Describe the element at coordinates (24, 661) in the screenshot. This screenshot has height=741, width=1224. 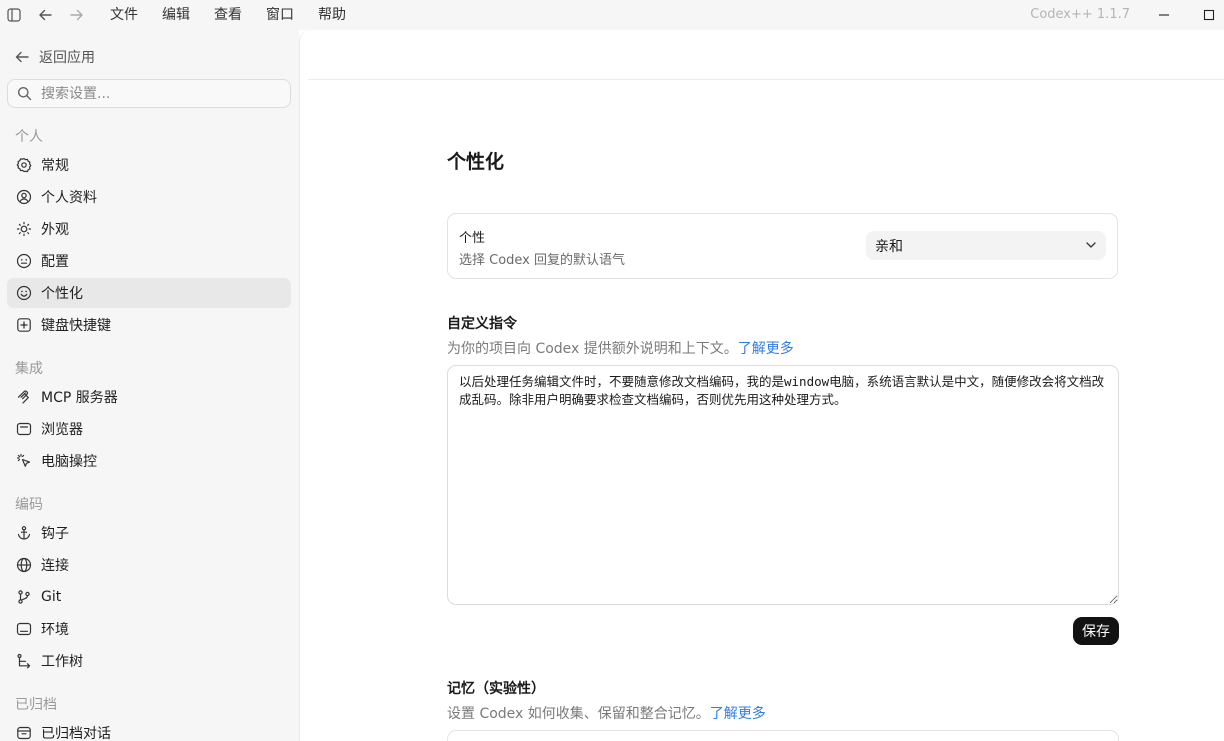
I see `worktree-icon` at that location.